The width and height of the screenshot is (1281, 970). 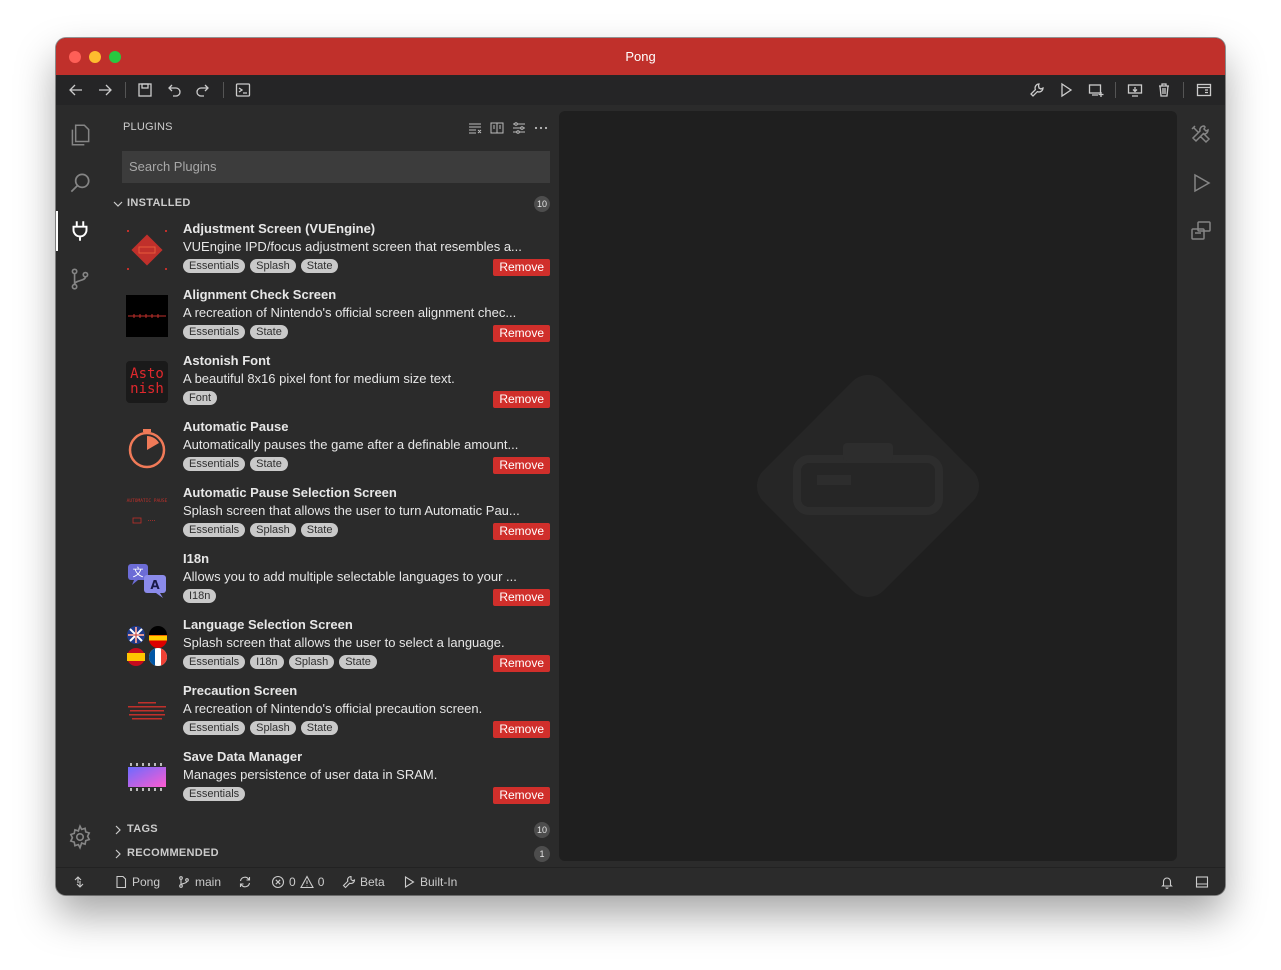 I want to click on arrow-right-icon, so click(x=105, y=90).